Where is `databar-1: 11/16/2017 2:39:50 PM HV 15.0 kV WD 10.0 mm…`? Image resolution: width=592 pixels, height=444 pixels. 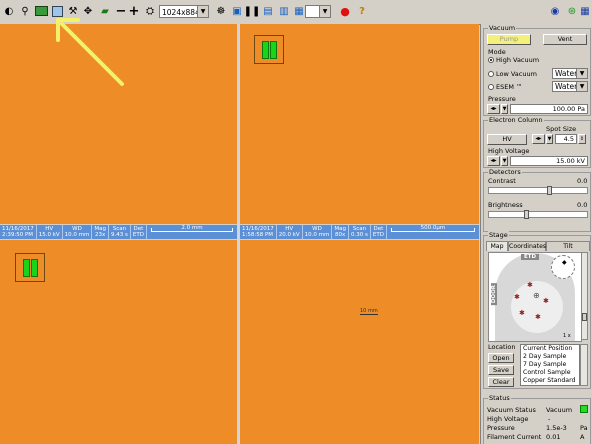
databar-1: 11/16/2017 2:39:50 PM HV 15.0 kV WD 10.0 mm… is located at coordinates (118, 232).